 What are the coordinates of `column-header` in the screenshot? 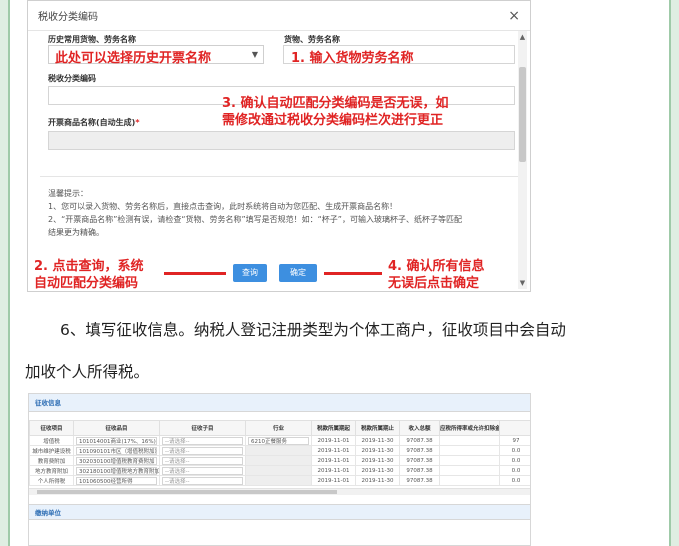 It's located at (514, 428).